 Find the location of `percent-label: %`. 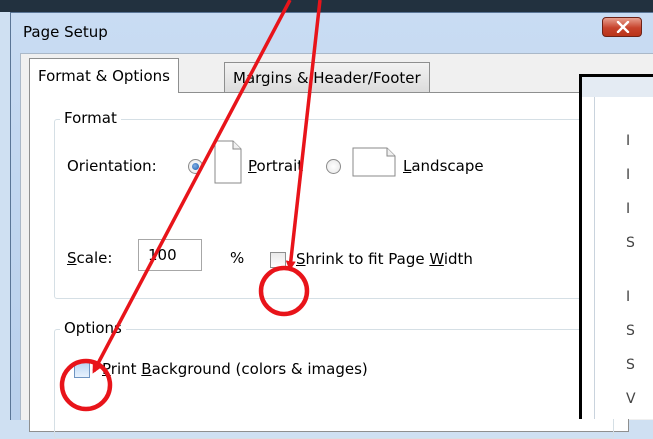

percent-label: % is located at coordinates (237, 258).